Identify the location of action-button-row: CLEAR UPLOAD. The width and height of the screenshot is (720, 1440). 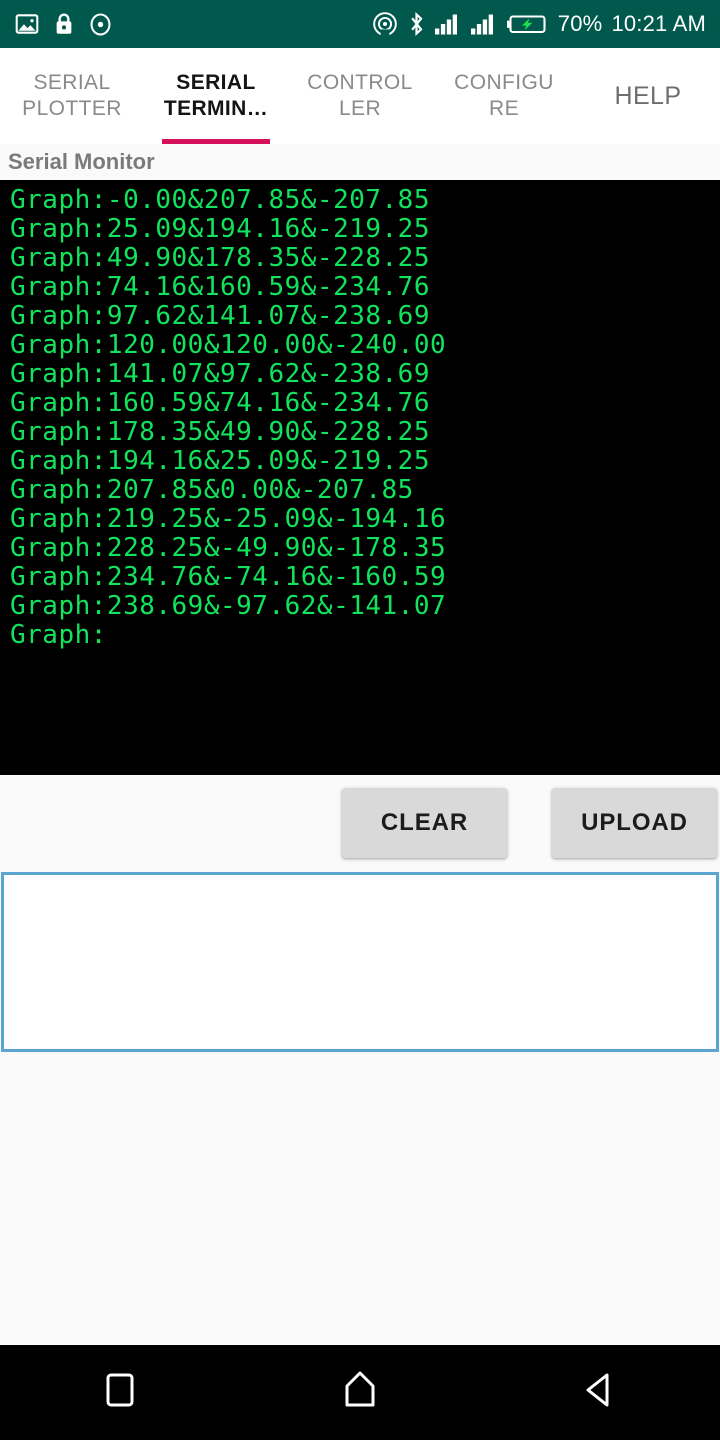
(360, 822).